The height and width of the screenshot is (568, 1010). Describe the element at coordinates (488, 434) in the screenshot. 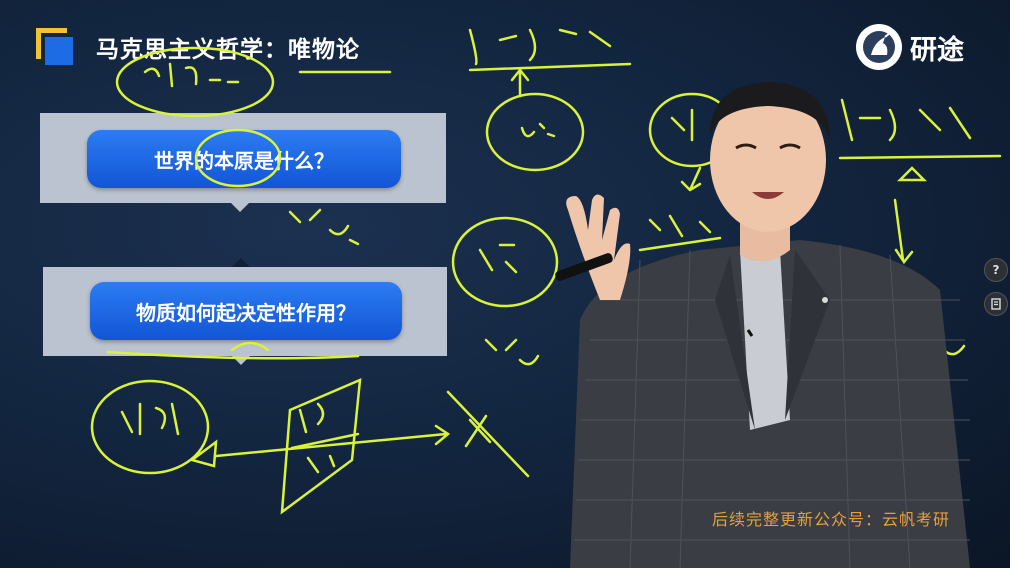

I see `ink-eye-mark` at that location.